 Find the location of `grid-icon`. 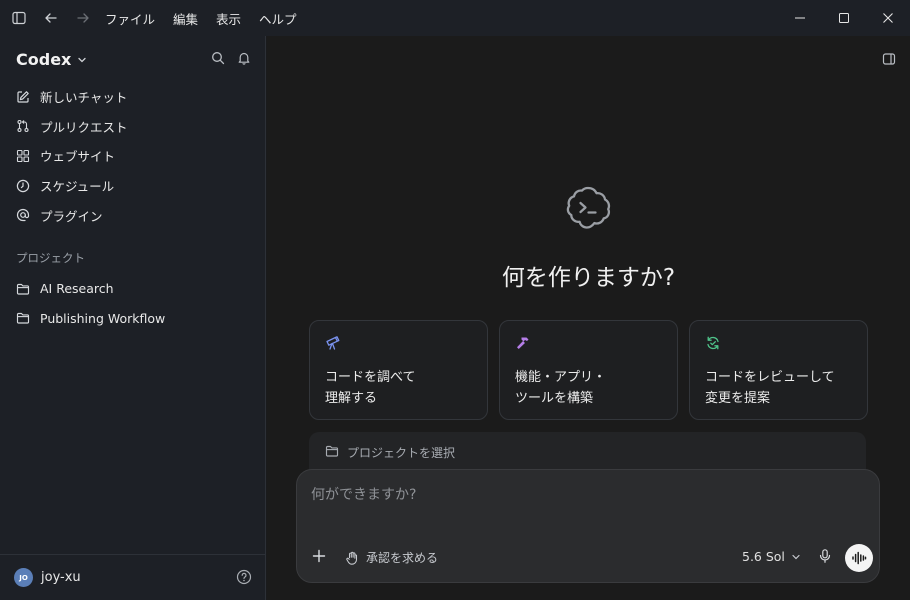

grid-icon is located at coordinates (23, 156).